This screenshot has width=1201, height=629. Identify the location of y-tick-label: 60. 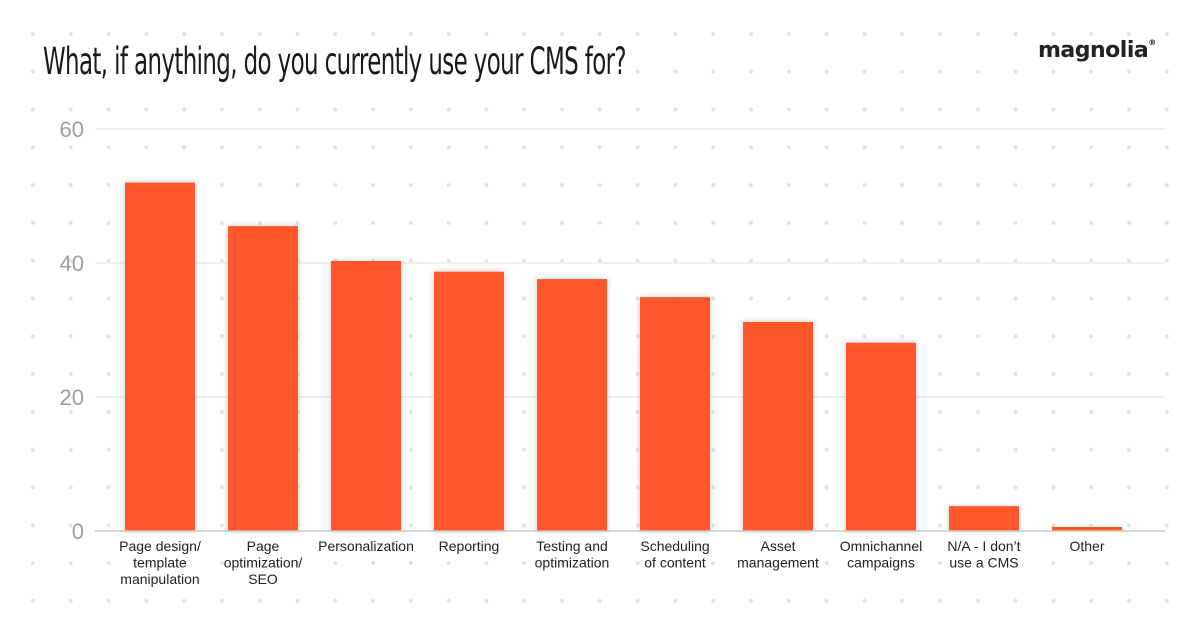
(72, 129).